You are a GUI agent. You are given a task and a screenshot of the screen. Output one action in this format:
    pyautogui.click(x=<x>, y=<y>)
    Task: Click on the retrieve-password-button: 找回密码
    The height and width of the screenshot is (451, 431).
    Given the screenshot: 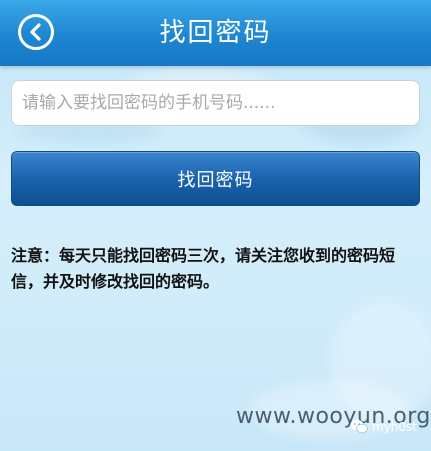 What is the action you would take?
    pyautogui.click(x=215, y=178)
    